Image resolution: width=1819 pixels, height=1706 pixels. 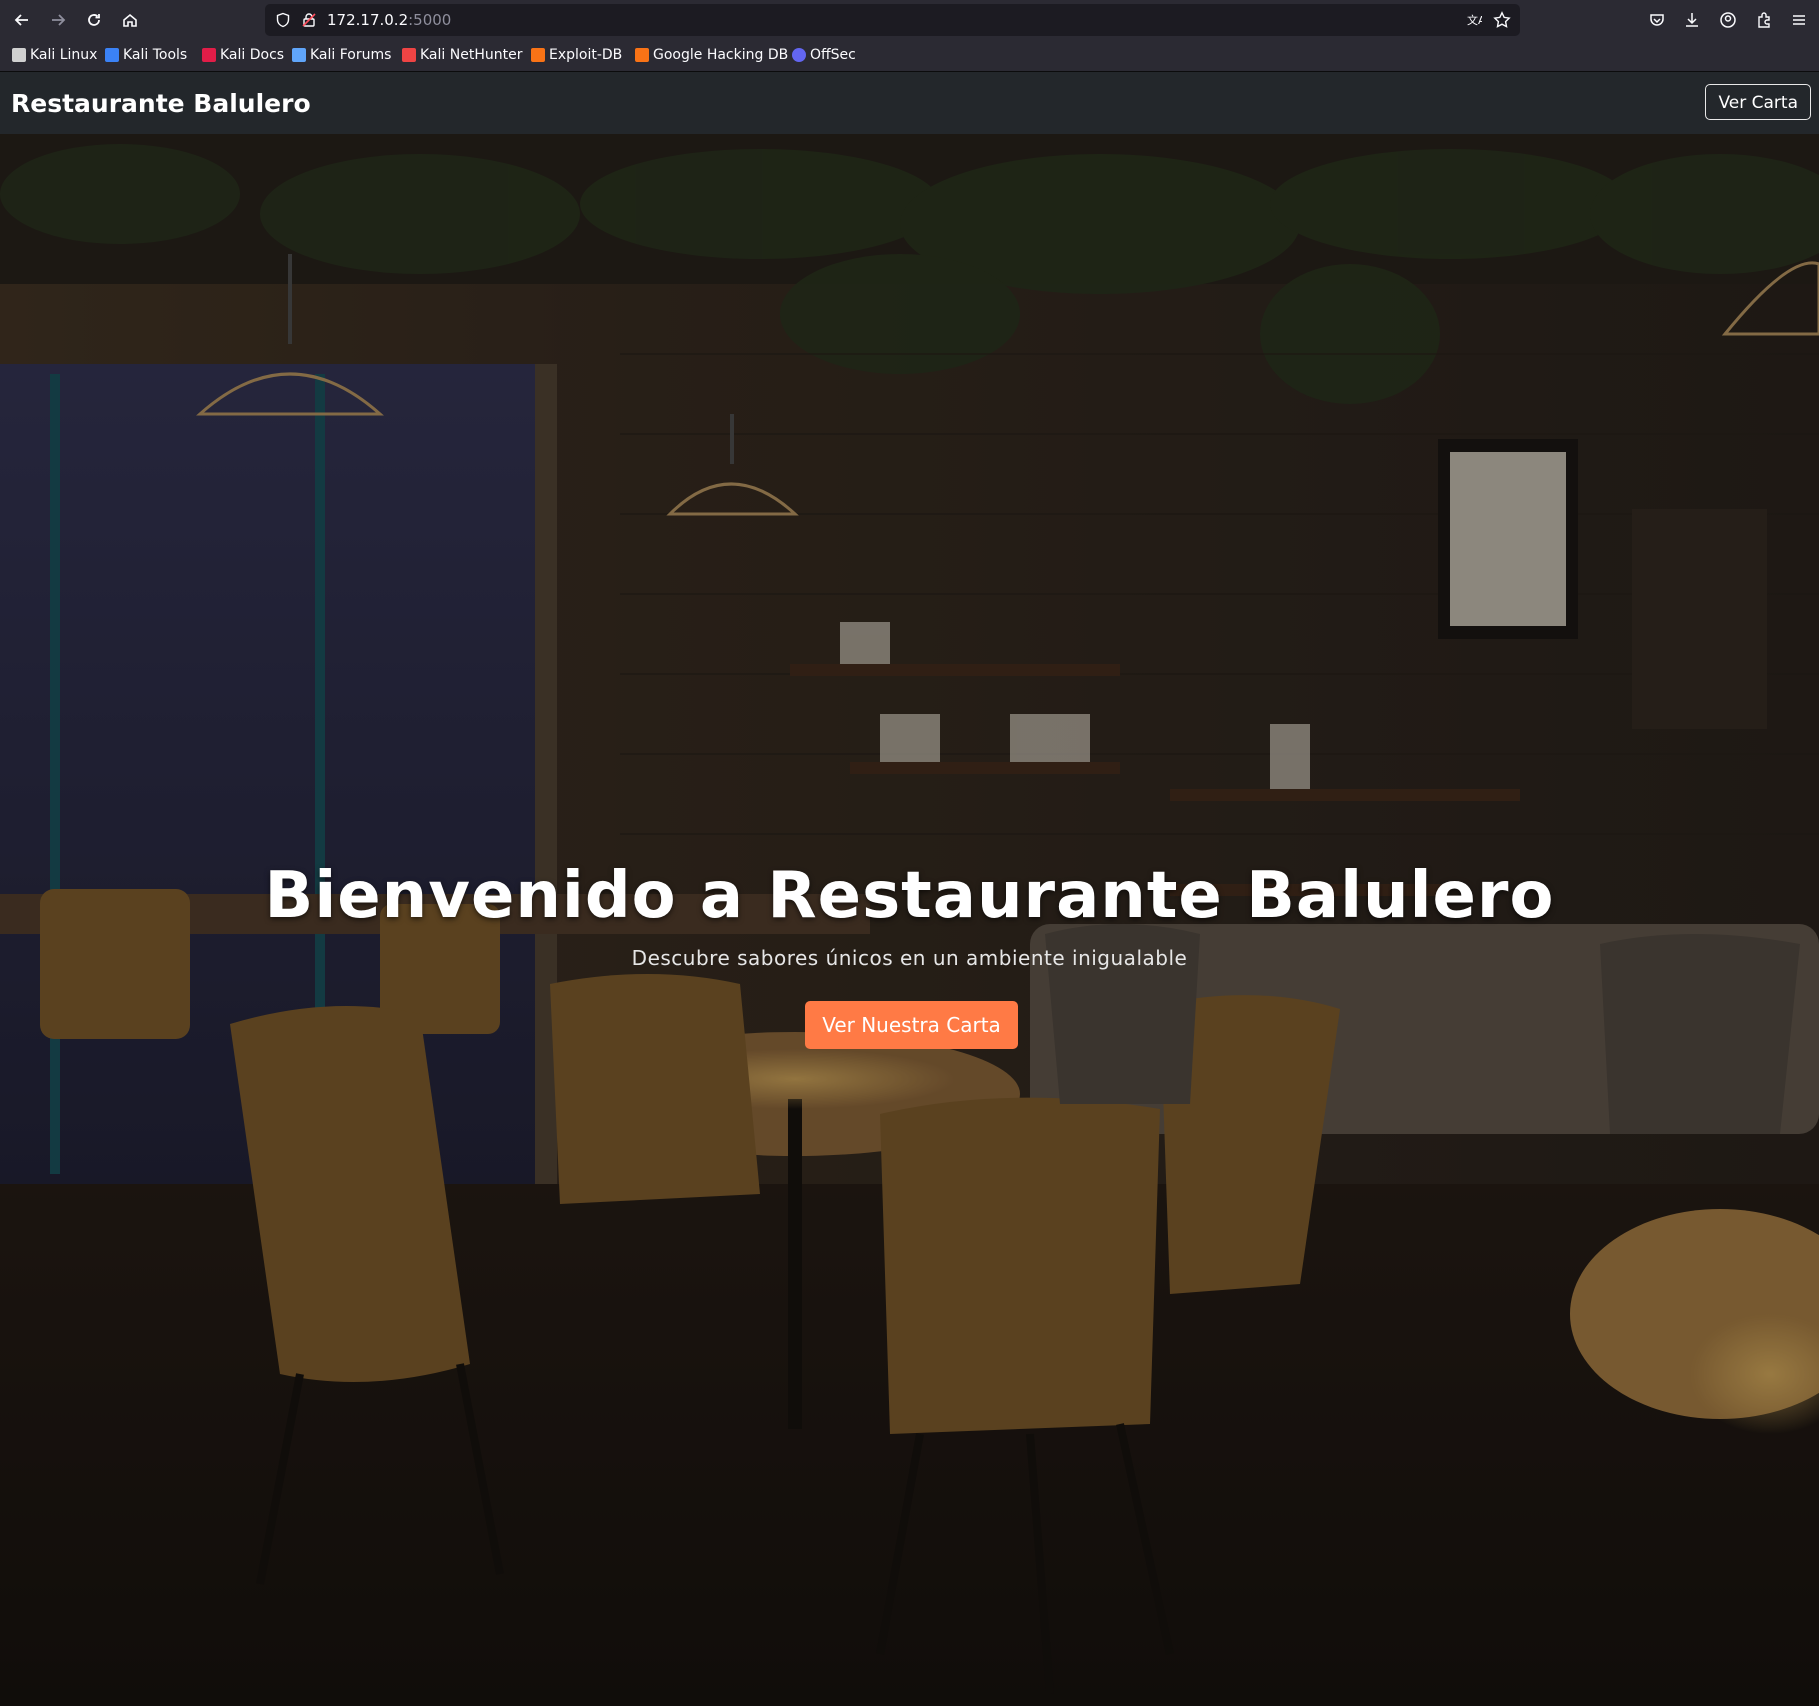 What do you see at coordinates (1502, 20) in the screenshot?
I see `bookmark-star-icon` at bounding box center [1502, 20].